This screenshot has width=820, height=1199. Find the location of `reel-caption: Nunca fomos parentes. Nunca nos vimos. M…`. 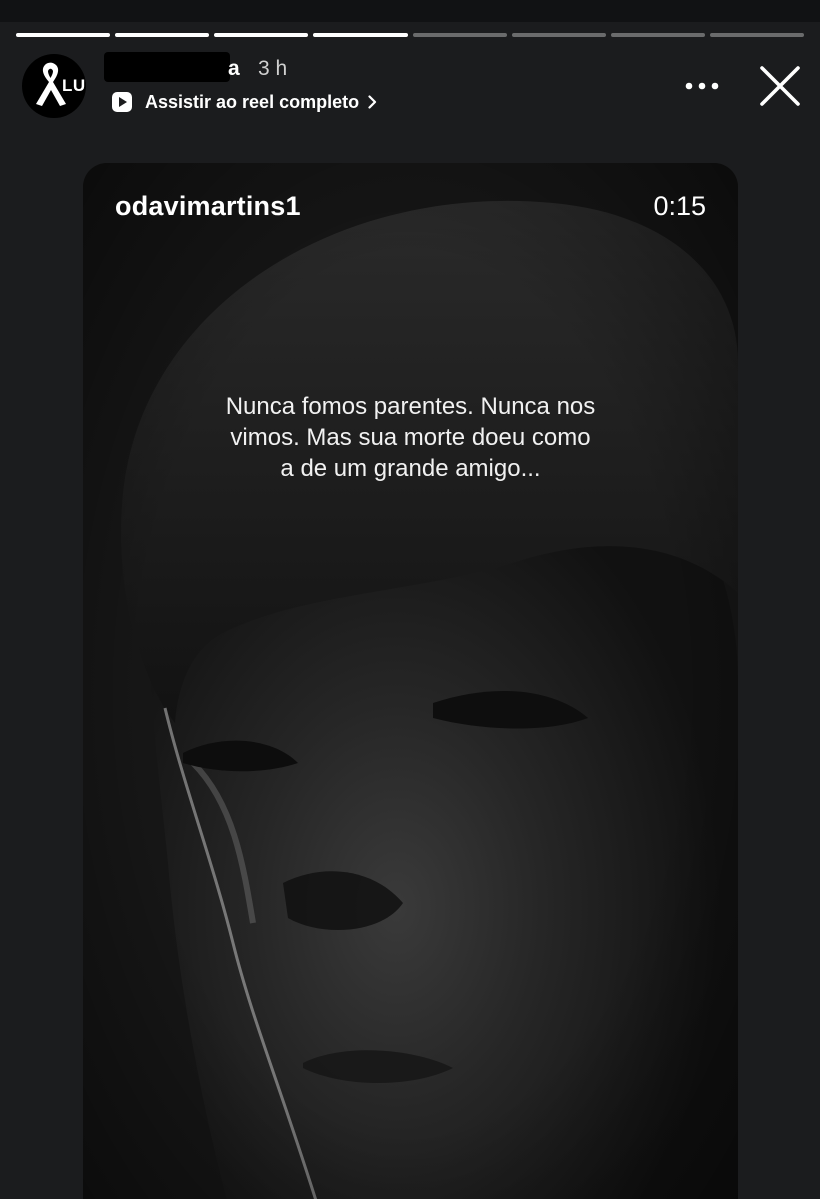

reel-caption: Nunca fomos parentes. Nunca nos vimos. M… is located at coordinates (410, 437).